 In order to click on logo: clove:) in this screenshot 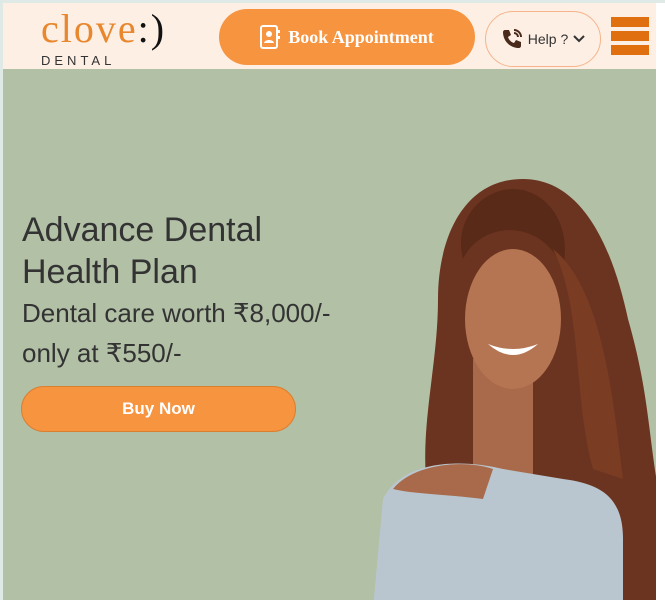, I will do `click(103, 28)`.